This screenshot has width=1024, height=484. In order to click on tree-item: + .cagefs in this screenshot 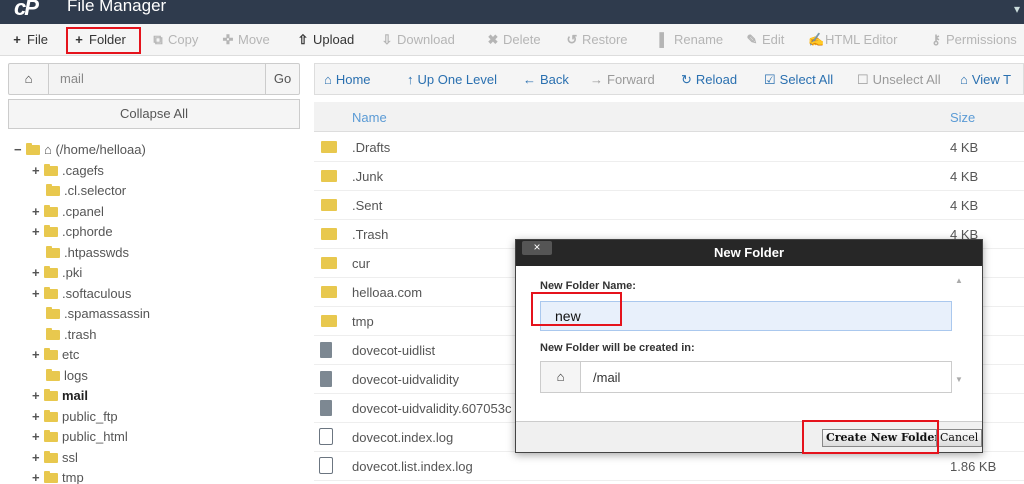, I will do `click(68, 171)`.